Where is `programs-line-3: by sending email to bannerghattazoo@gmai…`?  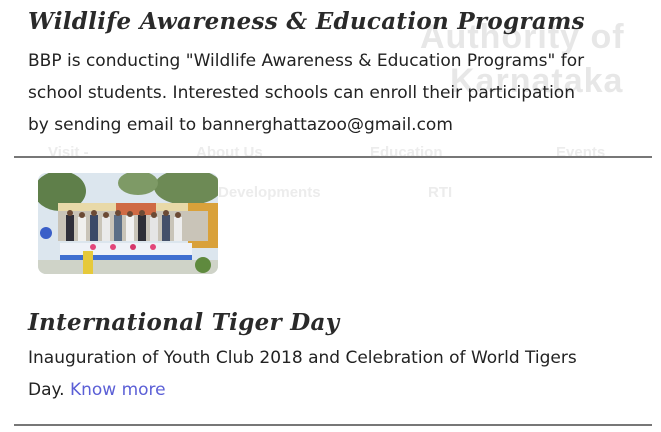
programs-line-3: by sending email to bannerghattazoo@gmai… is located at coordinates (240, 125).